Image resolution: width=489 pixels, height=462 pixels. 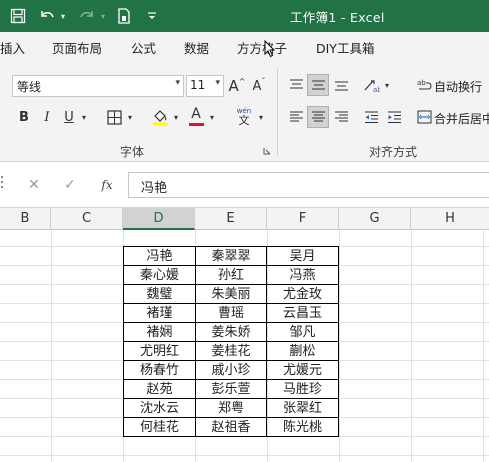 What do you see at coordinates (302, 408) in the screenshot?
I see `table-cell: 张翠红` at bounding box center [302, 408].